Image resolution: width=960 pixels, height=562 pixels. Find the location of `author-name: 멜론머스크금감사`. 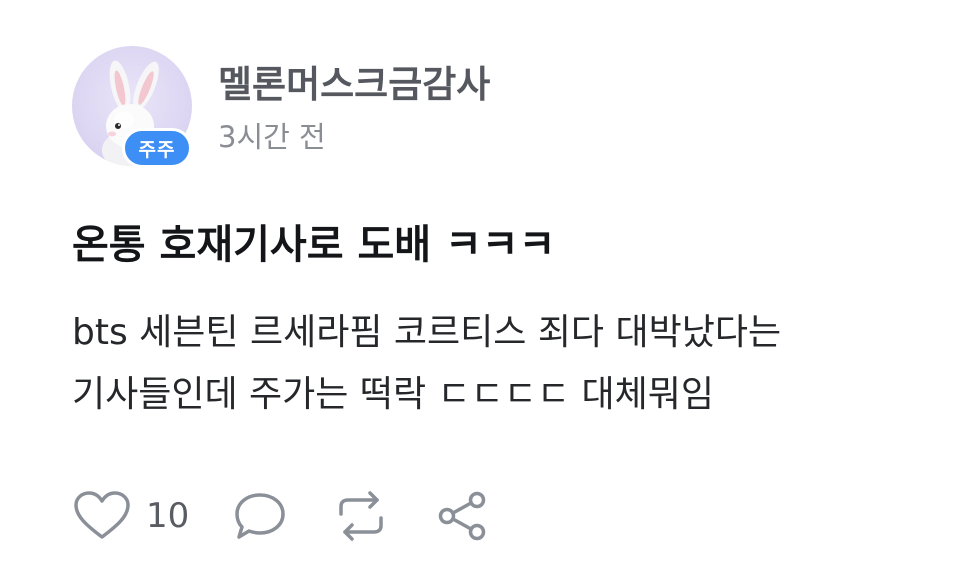

author-name: 멜론머스크금감사 is located at coordinates (354, 81).